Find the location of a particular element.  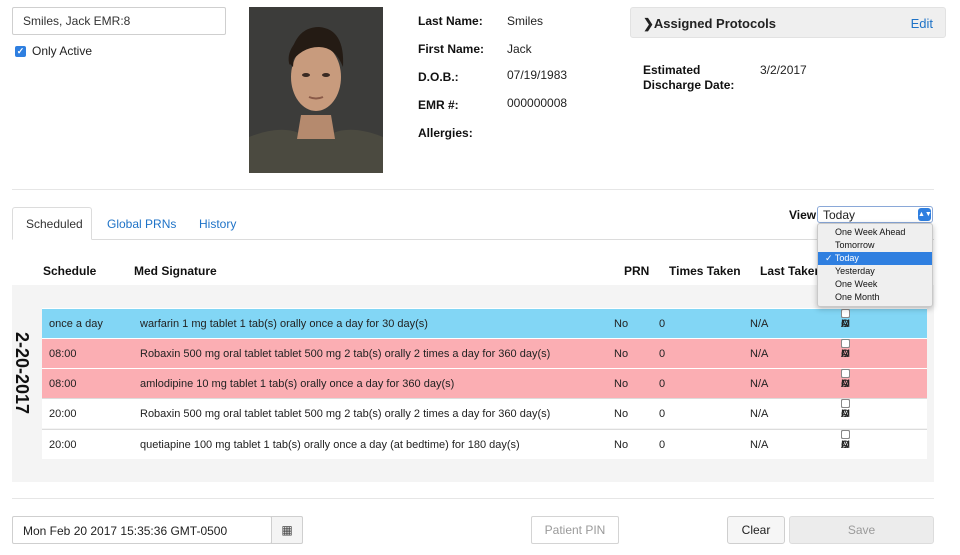

discharge-date-value: 3/2/2017 is located at coordinates (783, 70).